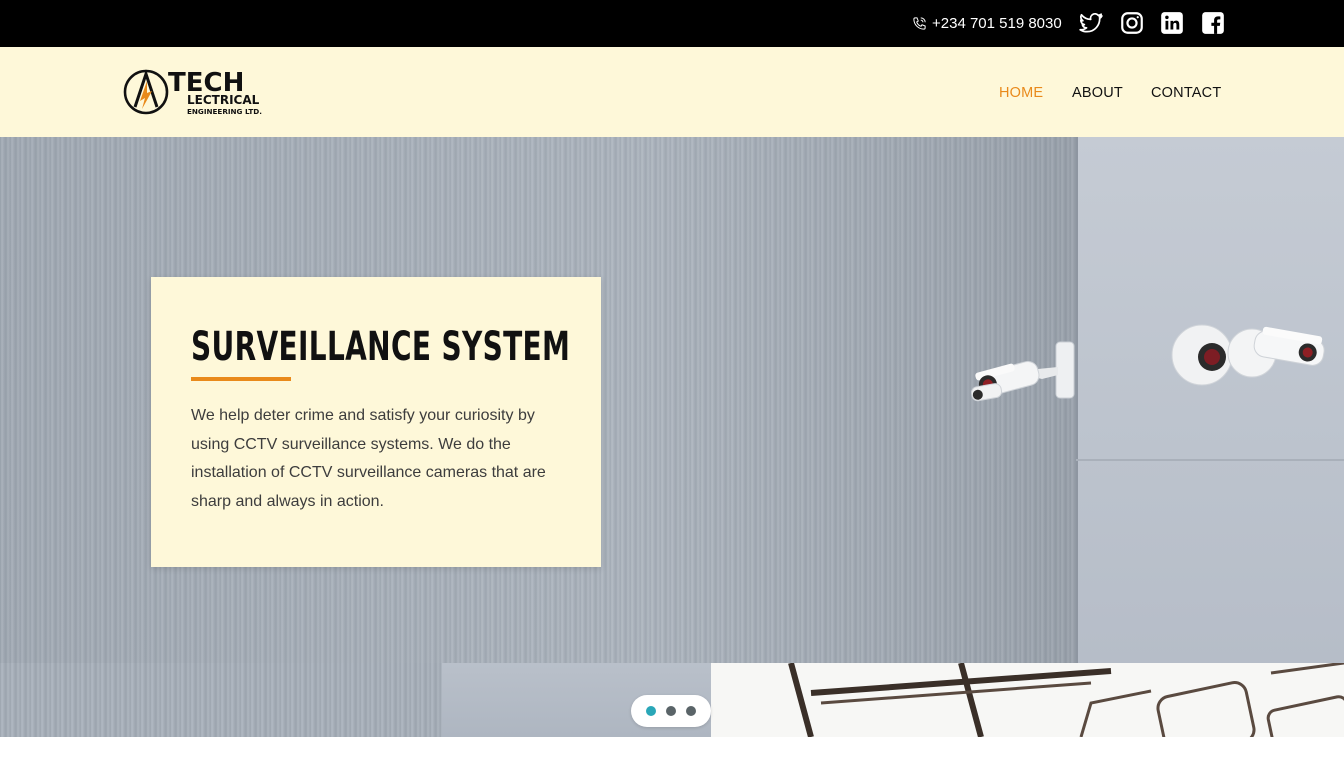 The width and height of the screenshot is (1344, 768). What do you see at coordinates (192, 92) in the screenshot?
I see `logo-mark: TECH LECTRICAL ENGINEERING LTD.` at bounding box center [192, 92].